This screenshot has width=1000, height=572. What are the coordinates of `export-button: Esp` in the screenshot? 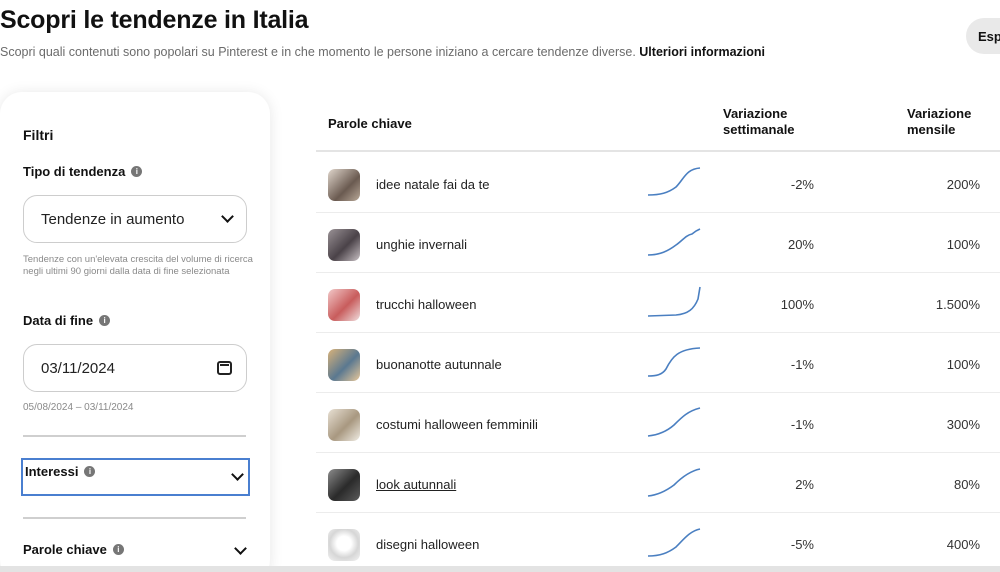 It's located at (983, 36).